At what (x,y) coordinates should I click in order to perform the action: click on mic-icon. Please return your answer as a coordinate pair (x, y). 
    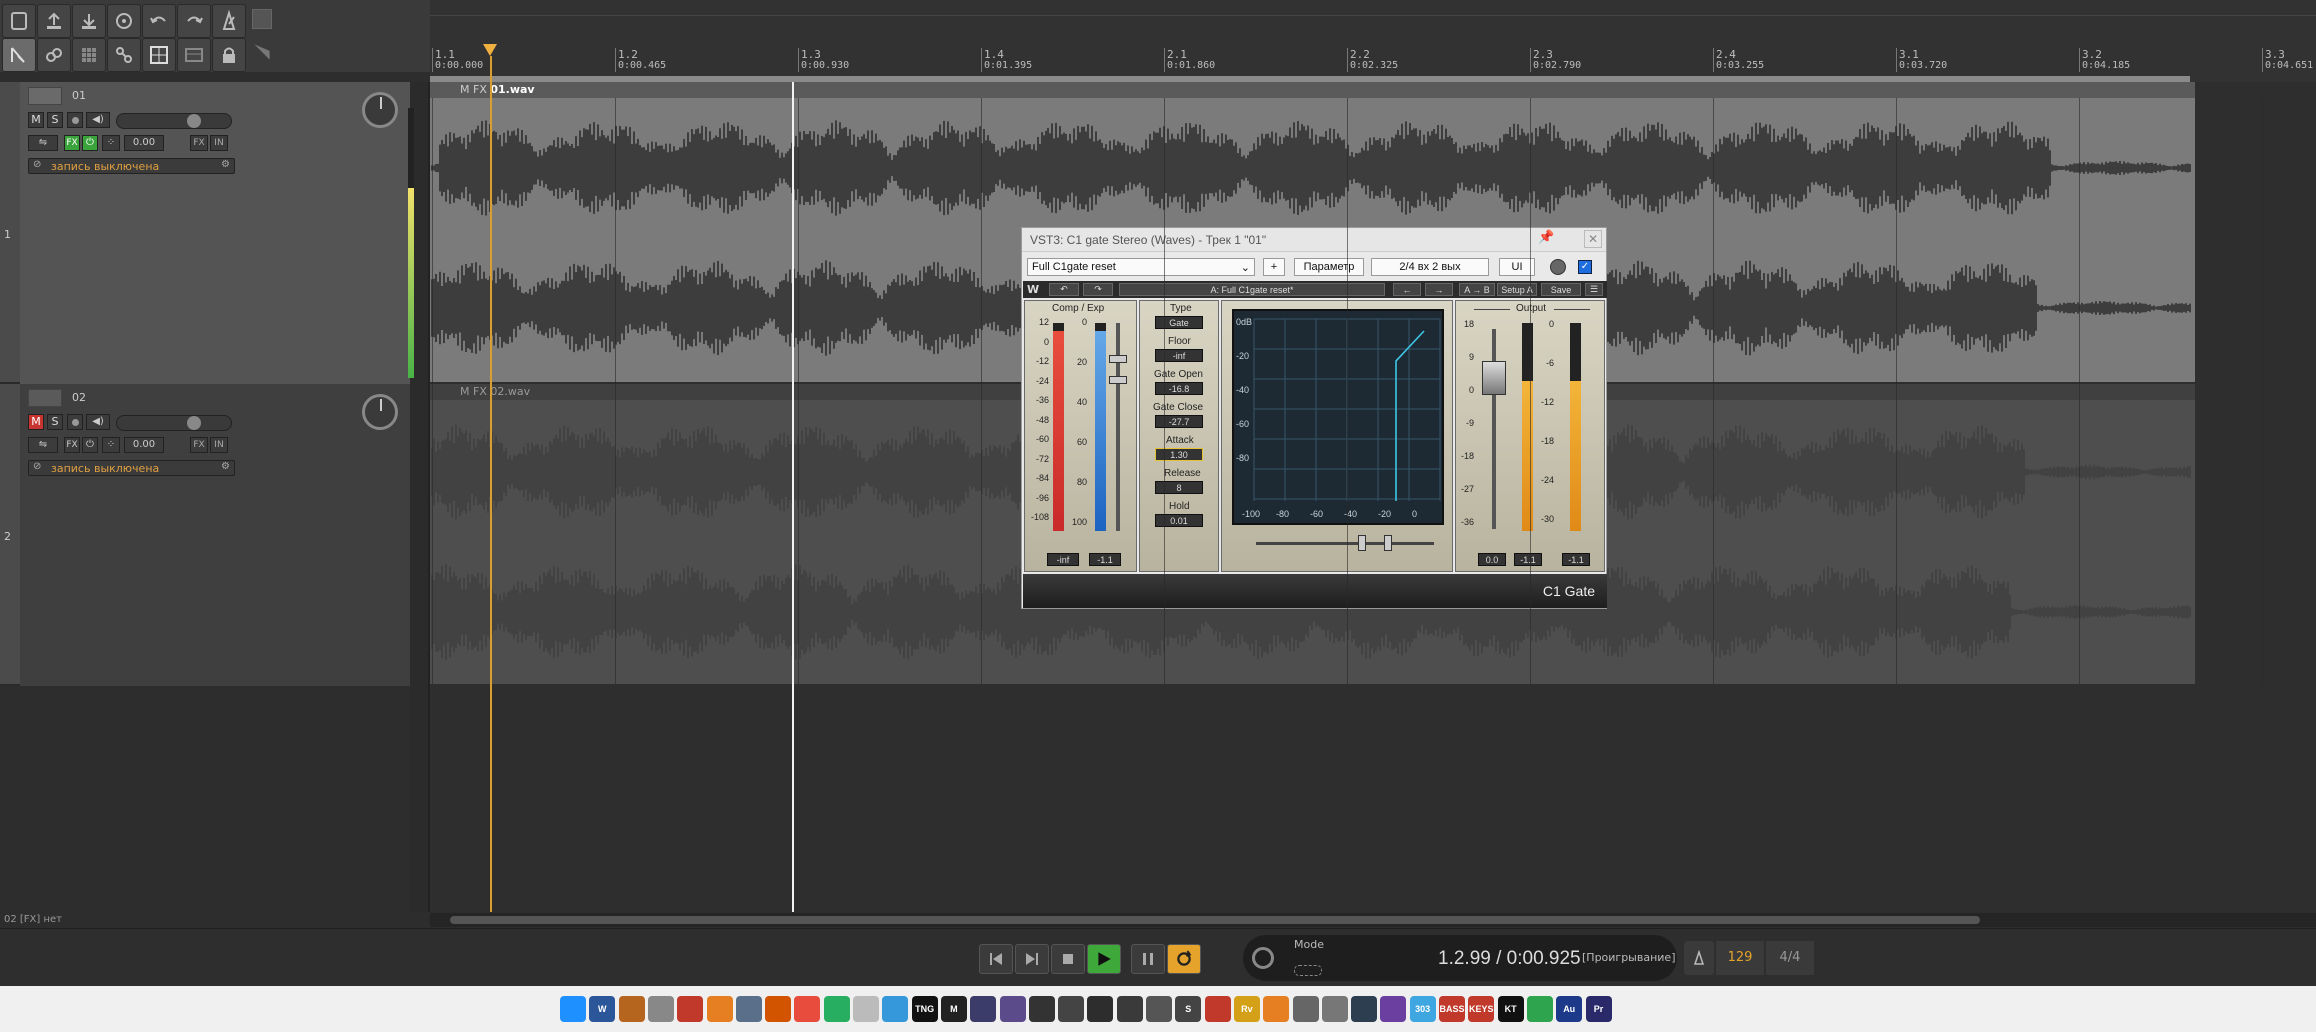
    Looking at the image, I should click on (660, 1009).